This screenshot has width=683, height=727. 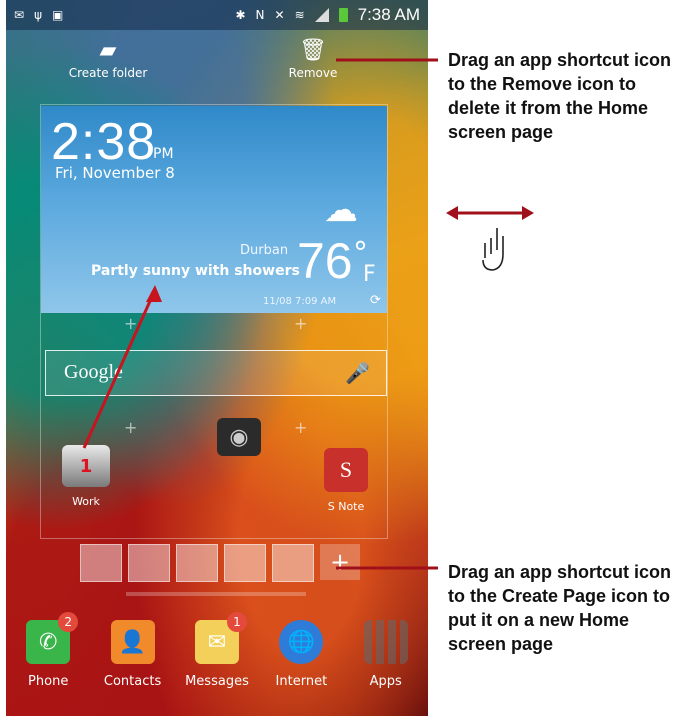 I want to click on usb-icon: ψ, so click(x=38, y=15).